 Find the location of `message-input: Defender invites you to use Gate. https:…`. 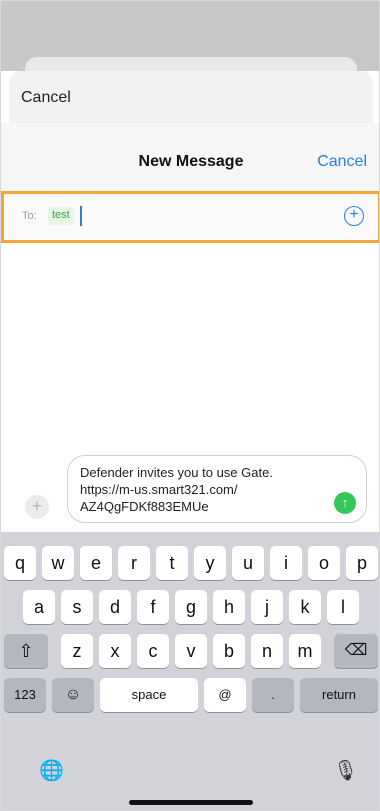

message-input: Defender invites you to use Gate. https:… is located at coordinates (217, 489).